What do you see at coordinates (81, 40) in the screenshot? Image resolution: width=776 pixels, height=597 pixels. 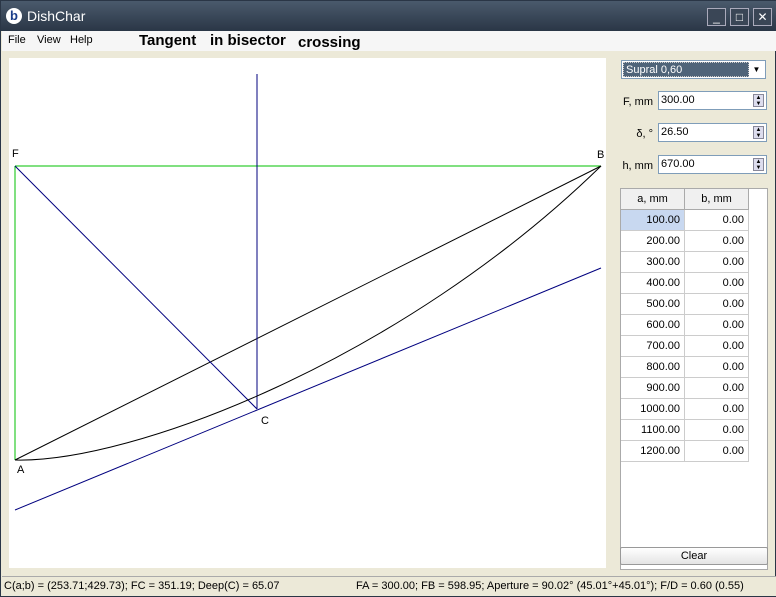 I see `menu-help: Help` at bounding box center [81, 40].